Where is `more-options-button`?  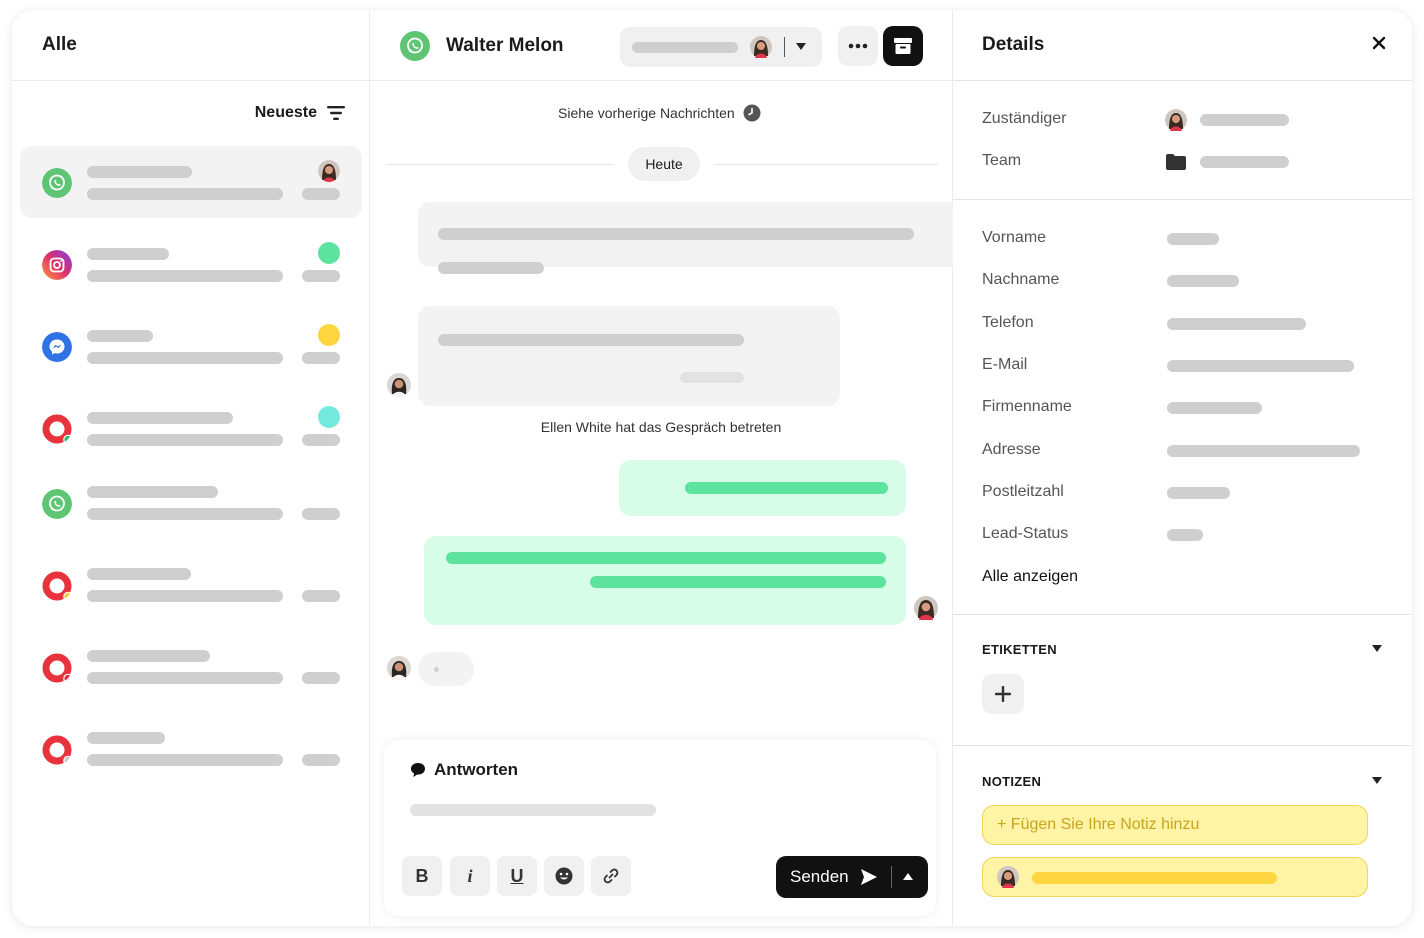
more-options-button is located at coordinates (858, 46).